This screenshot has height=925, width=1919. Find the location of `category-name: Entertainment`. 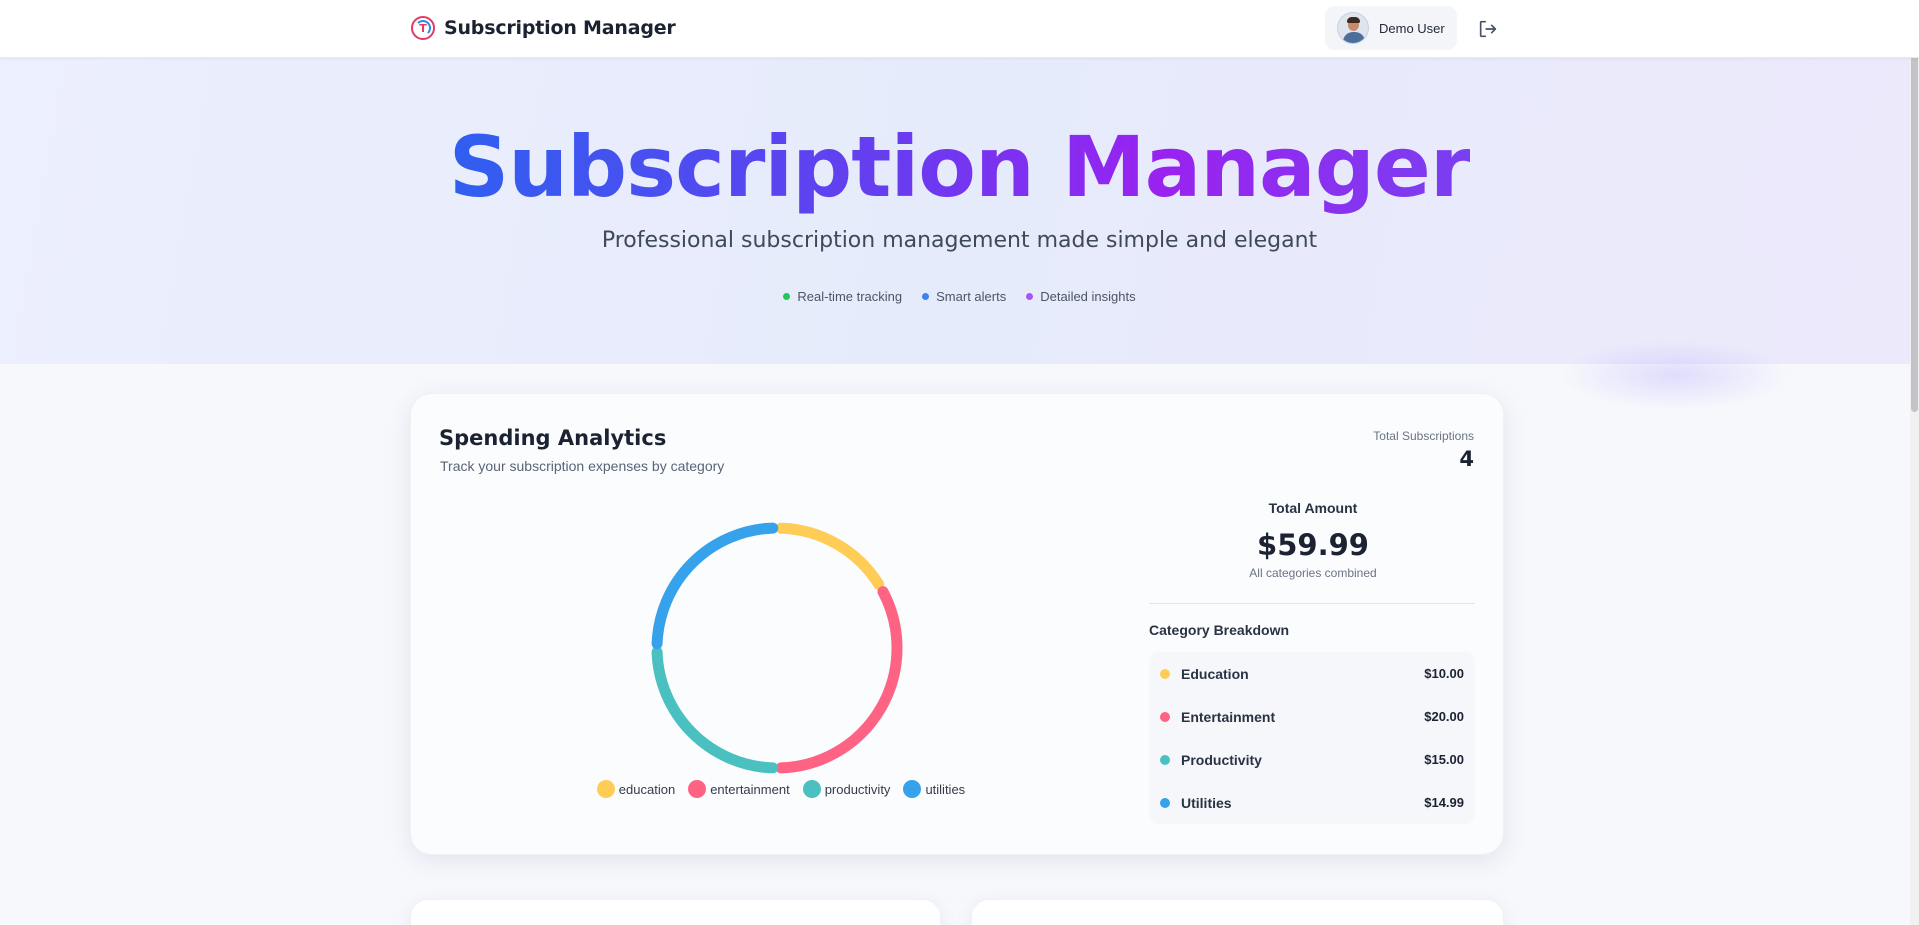

category-name: Entertainment is located at coordinates (1228, 716).